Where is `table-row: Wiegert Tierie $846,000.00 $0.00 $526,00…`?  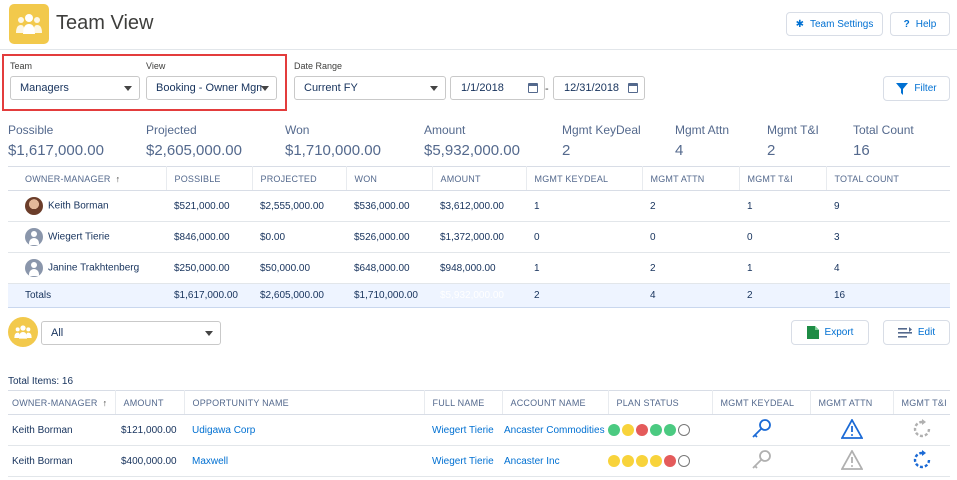
table-row: Wiegert Tierie $846,000.00 $0.00 $526,00… is located at coordinates (479, 237).